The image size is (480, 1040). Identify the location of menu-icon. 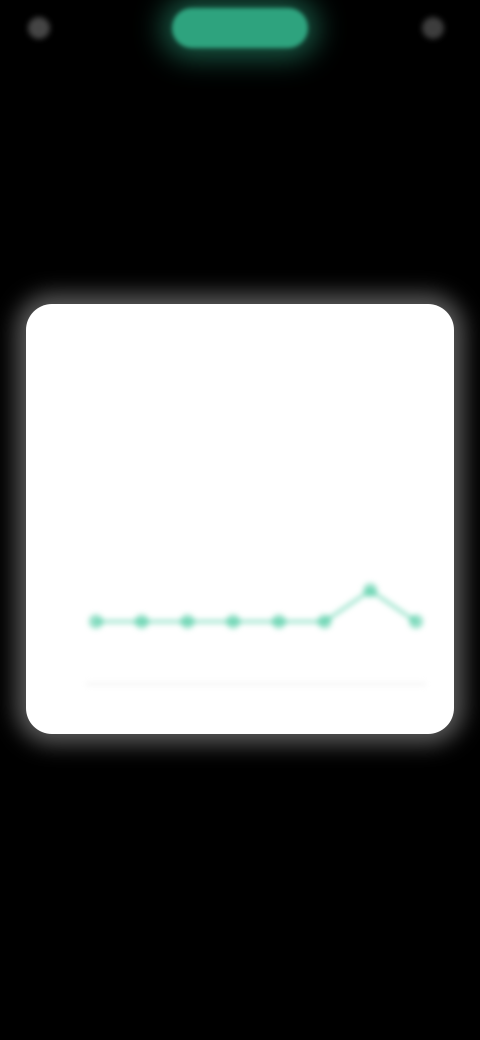
(433, 28).